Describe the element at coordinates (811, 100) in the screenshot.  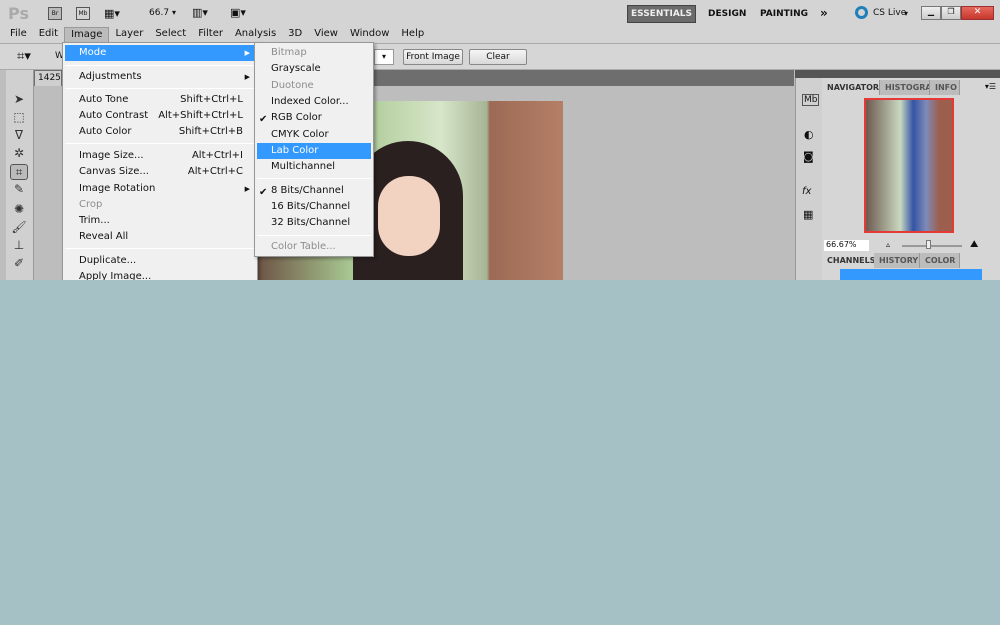
I see `mini-bridge-panel-icon: Mb` at that location.